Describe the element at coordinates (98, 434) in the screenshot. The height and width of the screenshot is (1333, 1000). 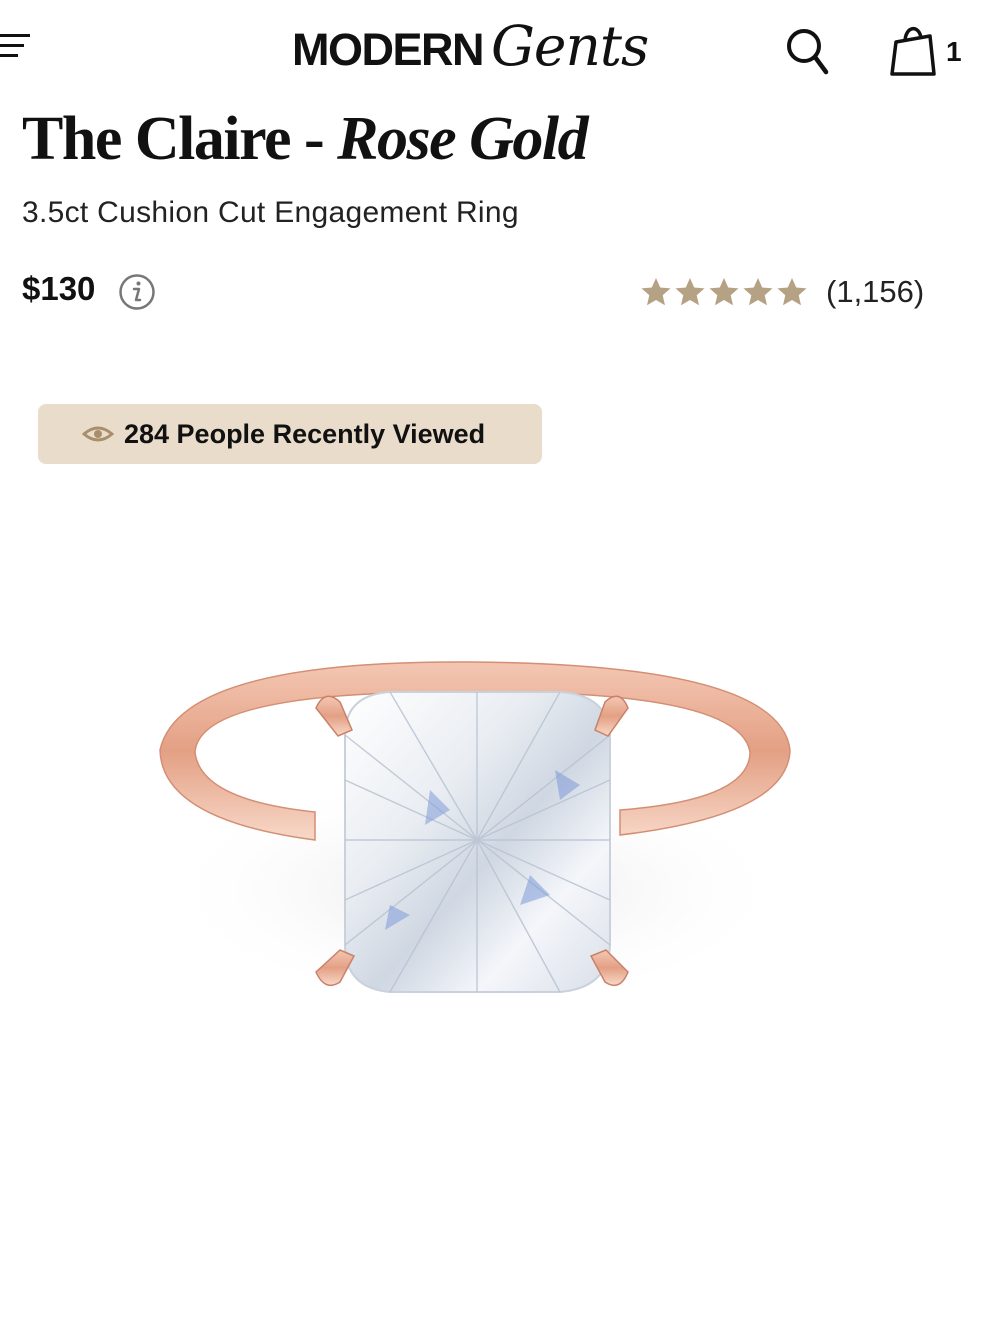
I see `eye-icon` at that location.